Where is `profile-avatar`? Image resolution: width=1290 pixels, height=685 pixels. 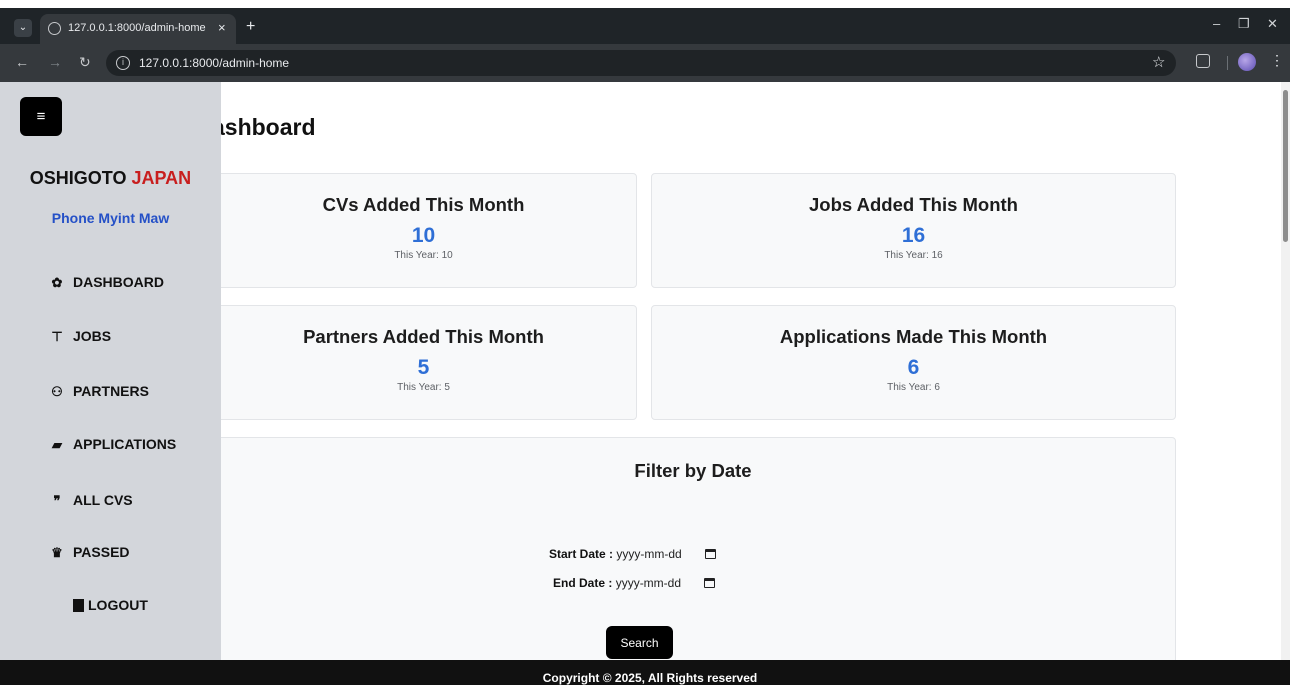
profile-avatar is located at coordinates (1247, 62).